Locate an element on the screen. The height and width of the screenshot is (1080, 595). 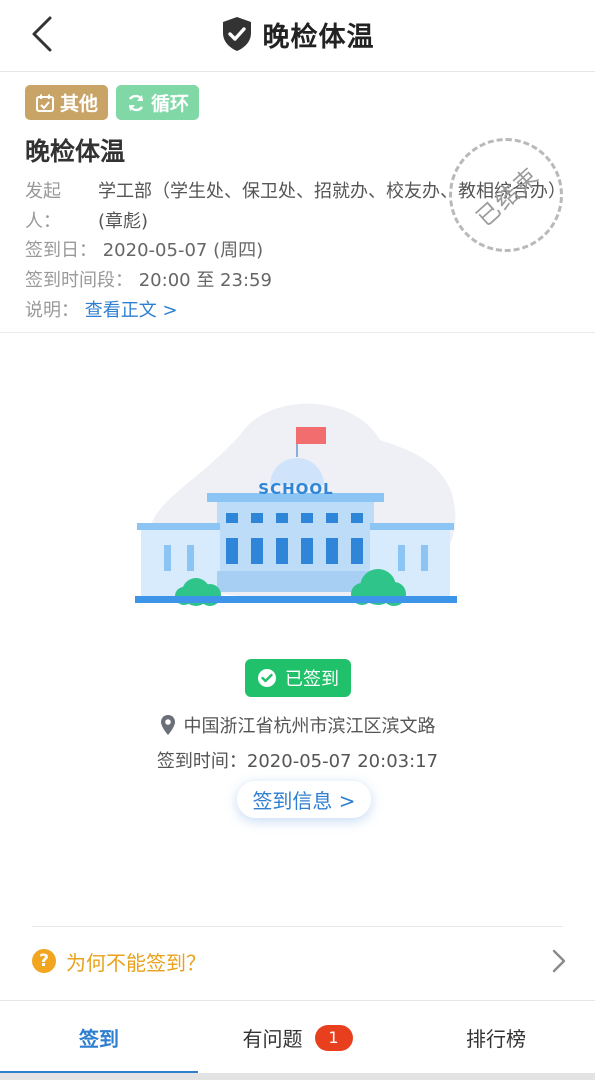
location-row: 中国浙江省杭州市滨江区滨文路 is located at coordinates (297, 725).